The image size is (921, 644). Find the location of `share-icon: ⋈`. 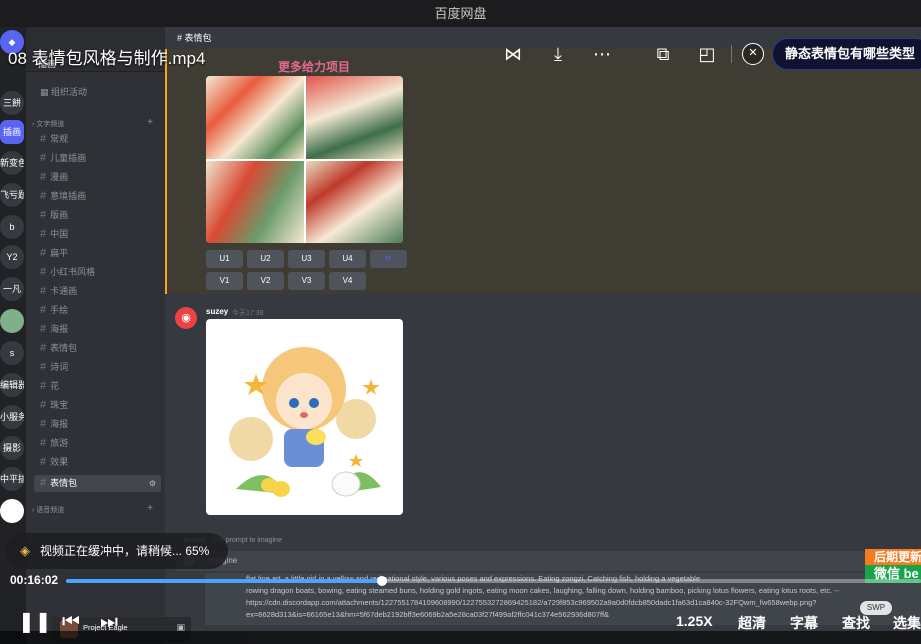

share-icon: ⋈ is located at coordinates (513, 54).